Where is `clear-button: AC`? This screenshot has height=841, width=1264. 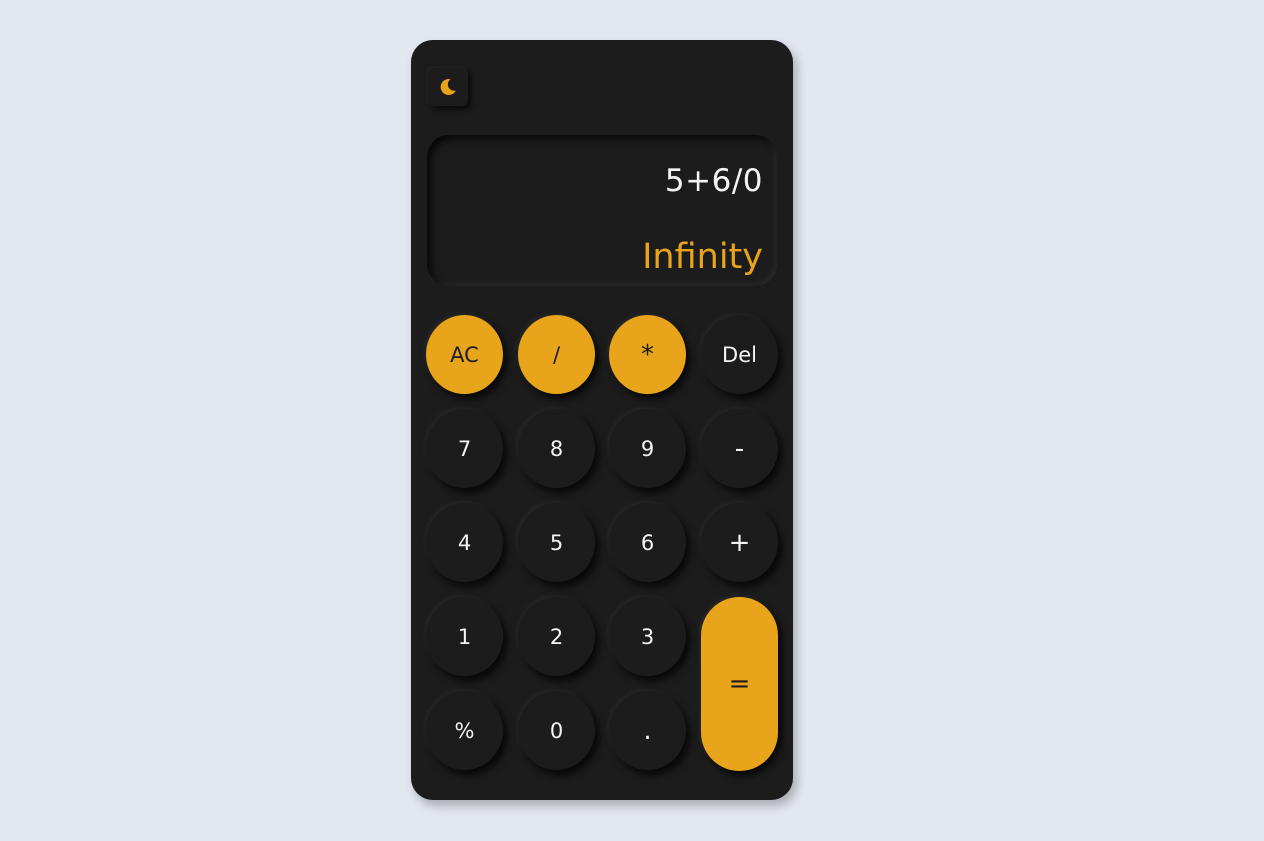 clear-button: AC is located at coordinates (464, 354).